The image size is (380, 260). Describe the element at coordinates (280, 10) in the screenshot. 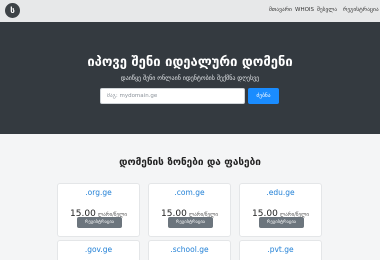

I see `nav-link-home: მთავარი` at that location.